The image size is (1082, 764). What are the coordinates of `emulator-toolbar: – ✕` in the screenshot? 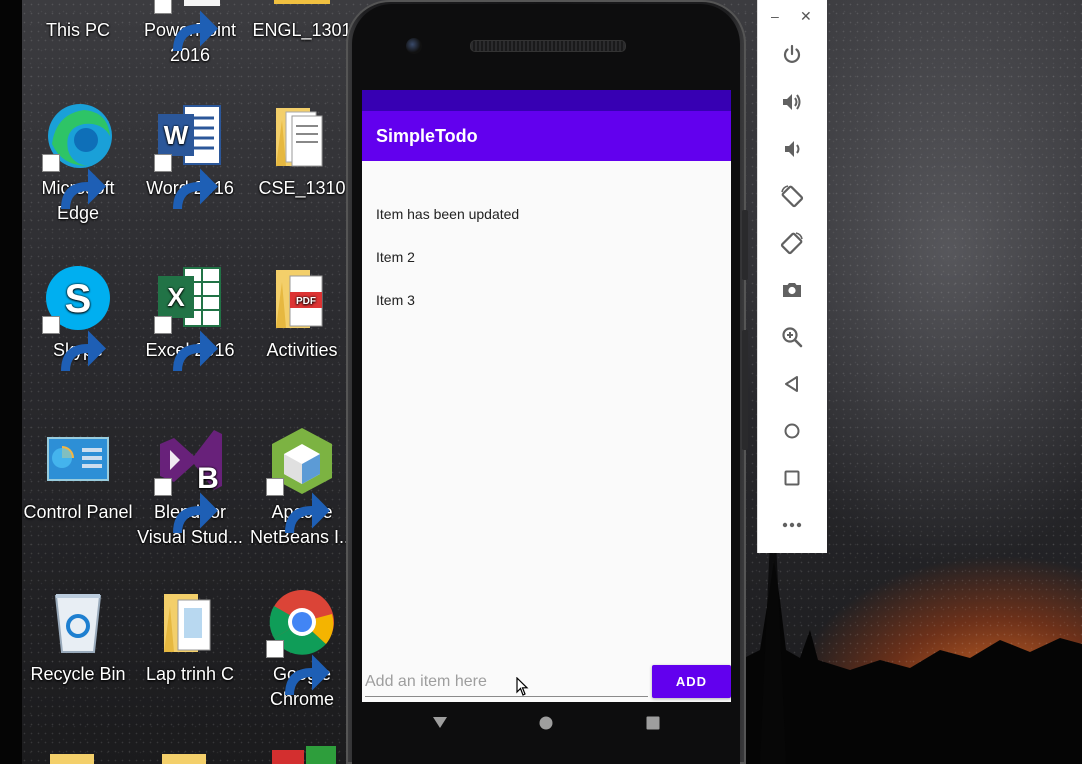 It's located at (792, 276).